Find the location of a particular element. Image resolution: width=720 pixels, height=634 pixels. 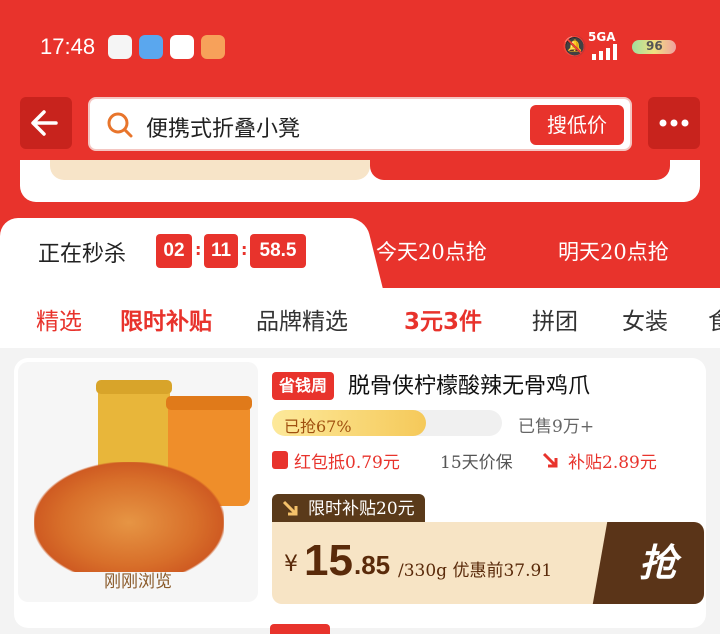

category-brand: 品牌精选 is located at coordinates (302, 319).